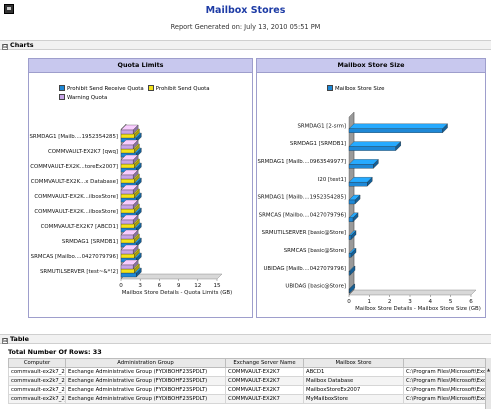  I want to click on table-scrollbar: ▲, so click(488, 383).